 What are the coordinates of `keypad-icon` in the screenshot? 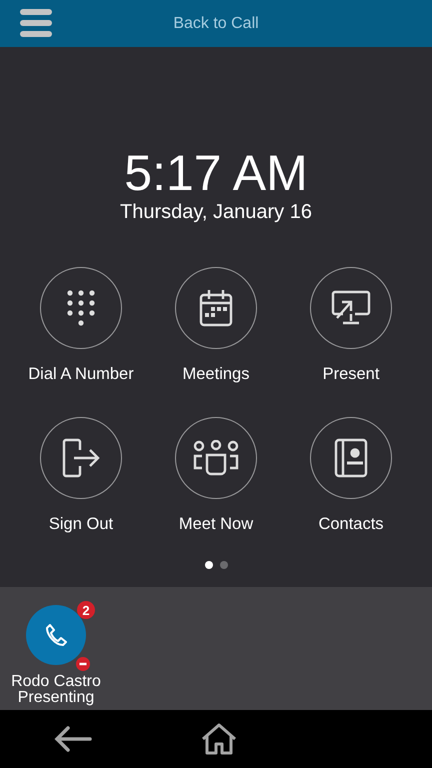 It's located at (81, 308).